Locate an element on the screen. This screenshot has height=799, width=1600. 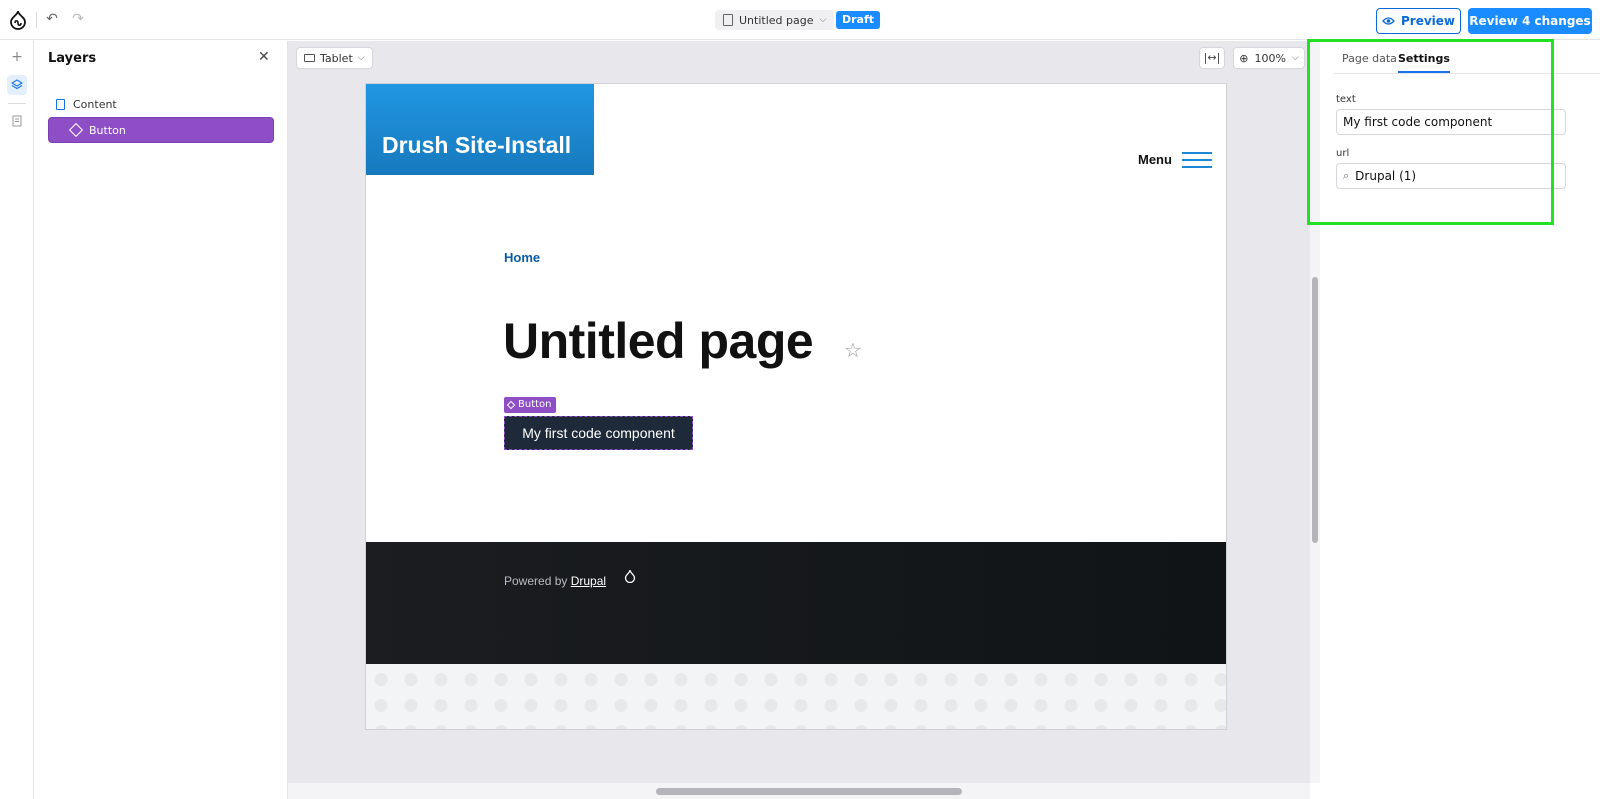
url-field-value: Drupal (1) is located at coordinates (1386, 176).